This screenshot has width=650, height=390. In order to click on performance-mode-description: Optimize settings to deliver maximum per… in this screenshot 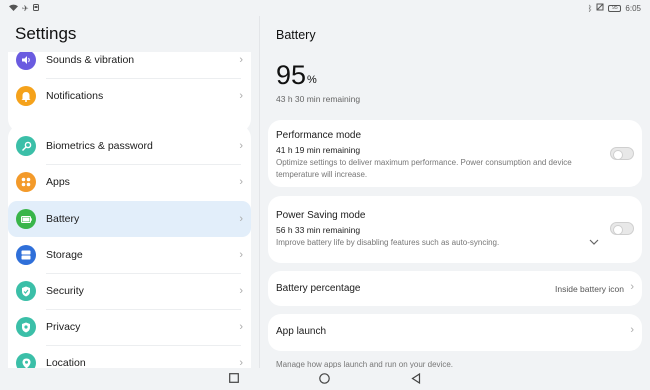, I will do `click(424, 168)`.